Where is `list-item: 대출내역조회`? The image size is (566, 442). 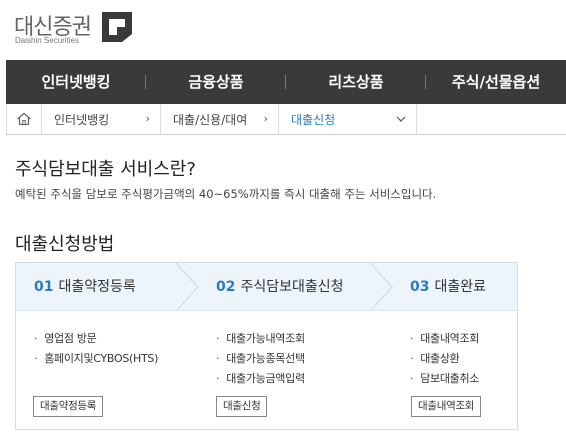 list-item: 대출내역조회 is located at coordinates (444, 339).